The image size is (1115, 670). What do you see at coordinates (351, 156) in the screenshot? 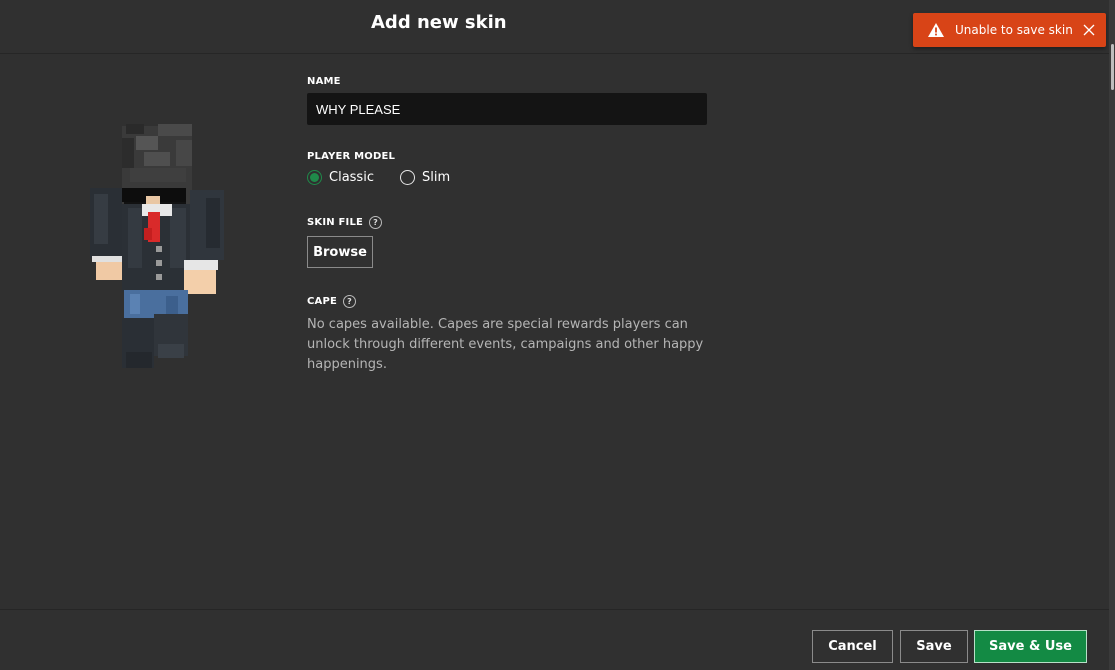
I see `player-model-label: PLAYER MODEL` at bounding box center [351, 156].